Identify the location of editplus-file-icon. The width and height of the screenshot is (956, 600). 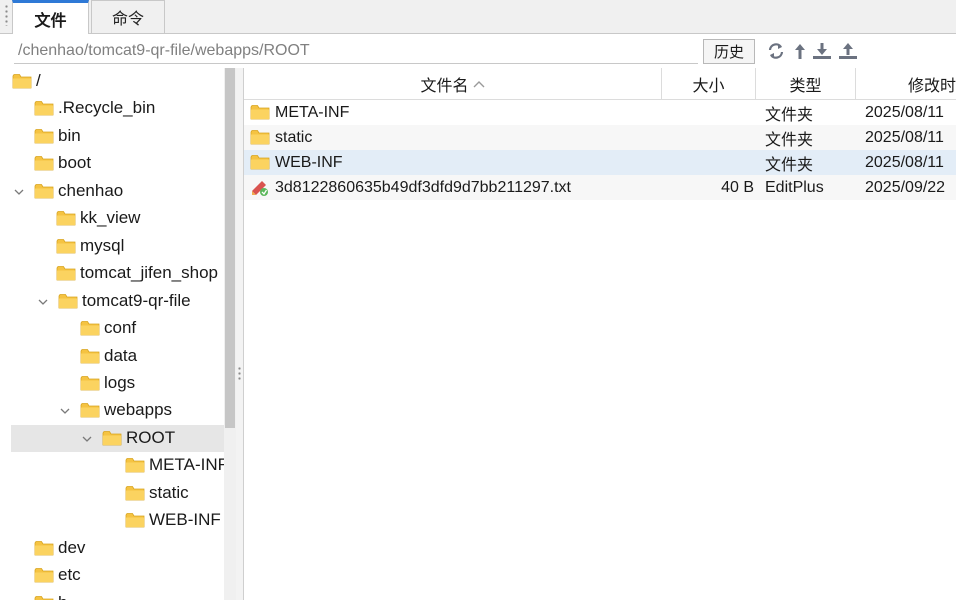
(260, 187).